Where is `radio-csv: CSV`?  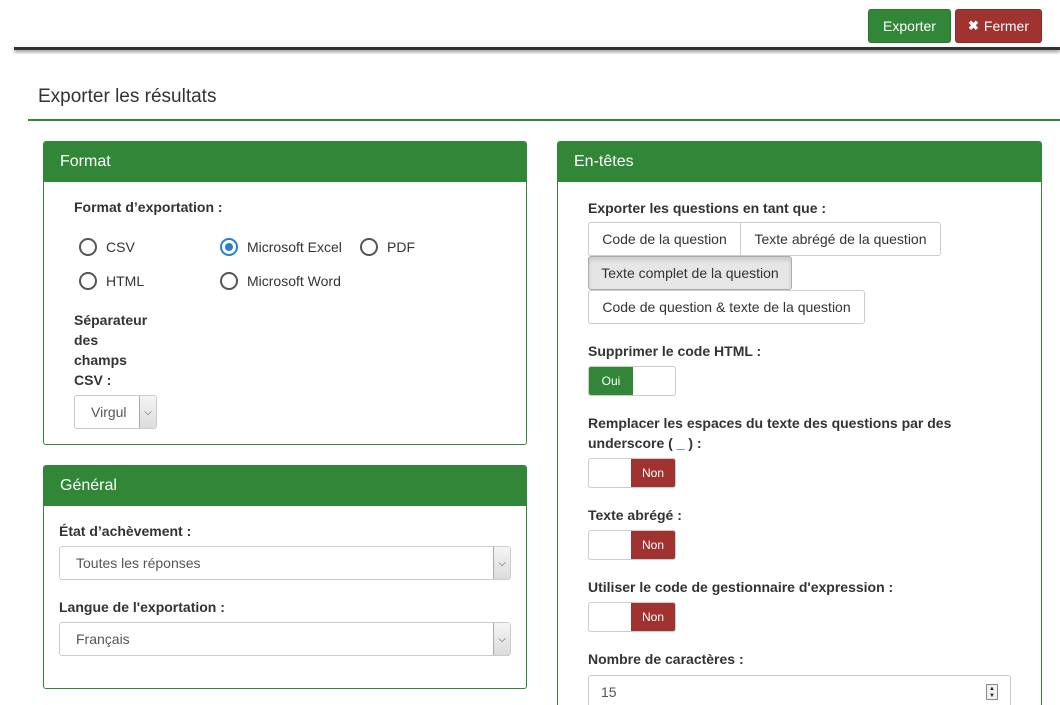 radio-csv: CSV is located at coordinates (107, 247).